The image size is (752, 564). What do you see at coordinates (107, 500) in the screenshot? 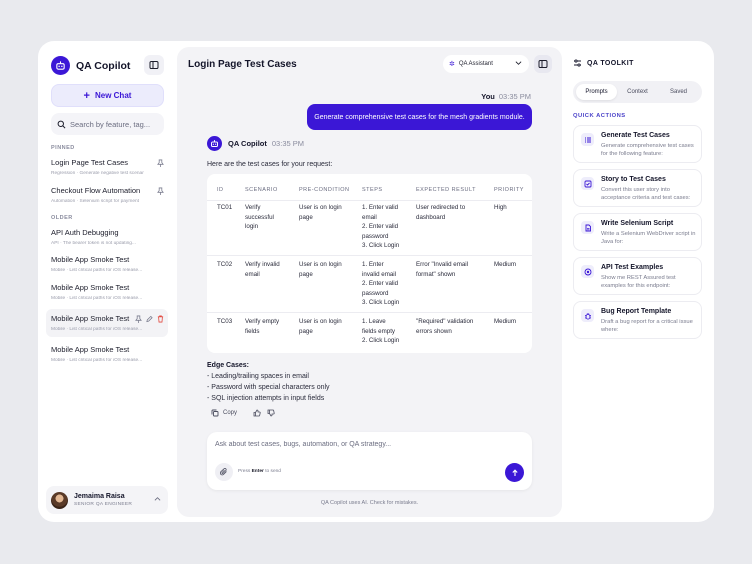
I see `user-profile: Jemaima Raisa SENIOR QA ENGINEER` at bounding box center [107, 500].